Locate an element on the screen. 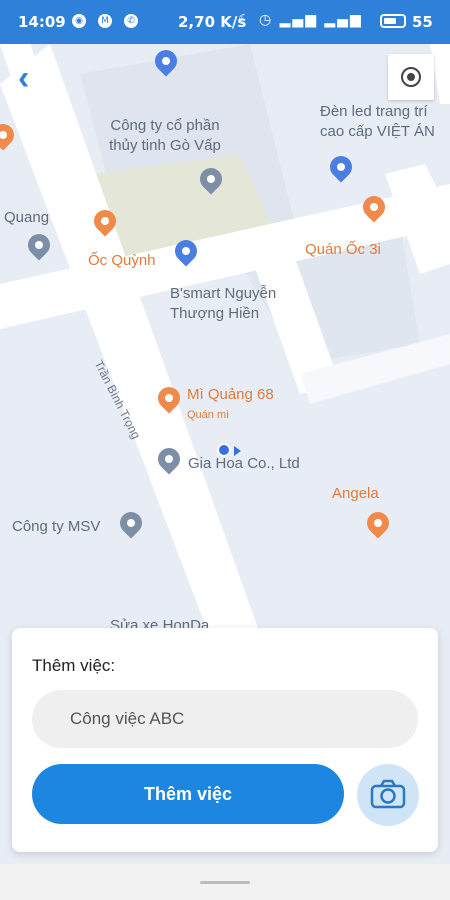 This screenshot has width=450, height=900. camera-button is located at coordinates (388, 795).